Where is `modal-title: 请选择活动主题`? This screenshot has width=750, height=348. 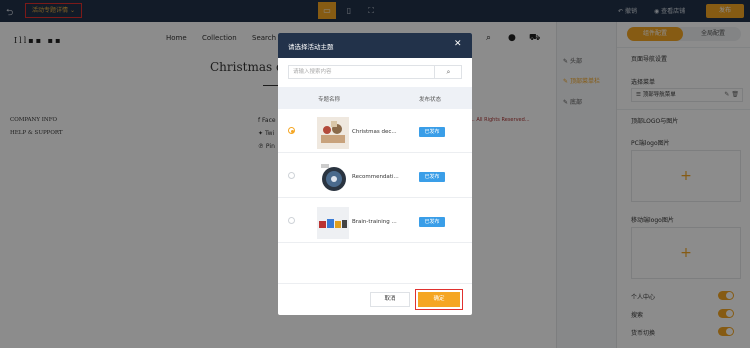 modal-title: 请选择活动主题 is located at coordinates (311, 47).